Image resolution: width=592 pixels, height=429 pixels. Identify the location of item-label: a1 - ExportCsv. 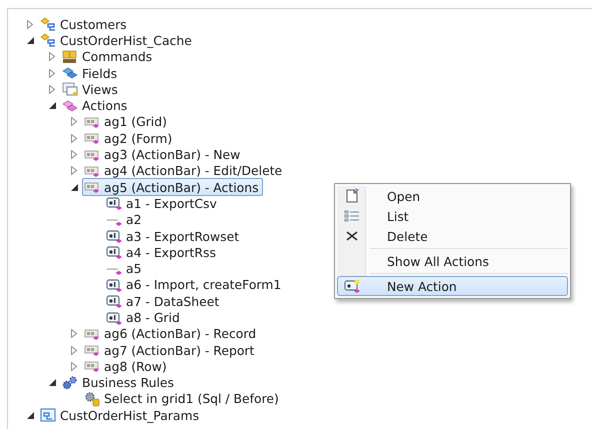
(171, 203).